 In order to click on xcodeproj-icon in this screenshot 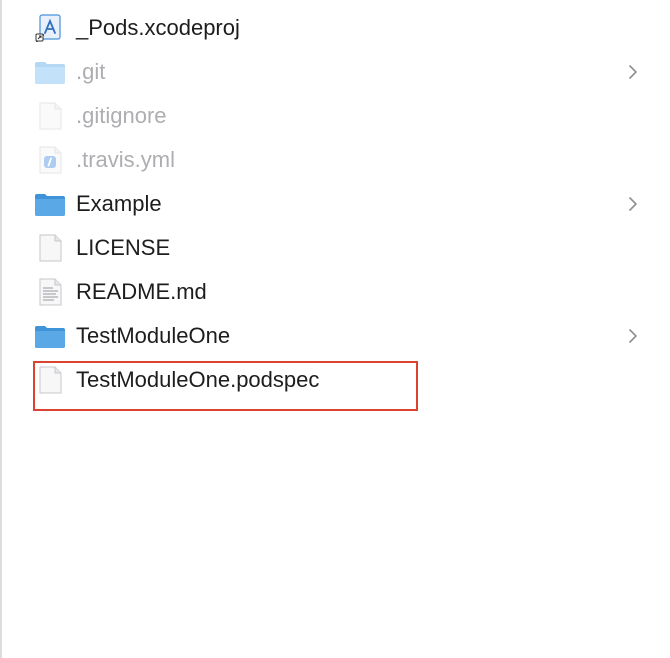, I will do `click(50, 28)`.